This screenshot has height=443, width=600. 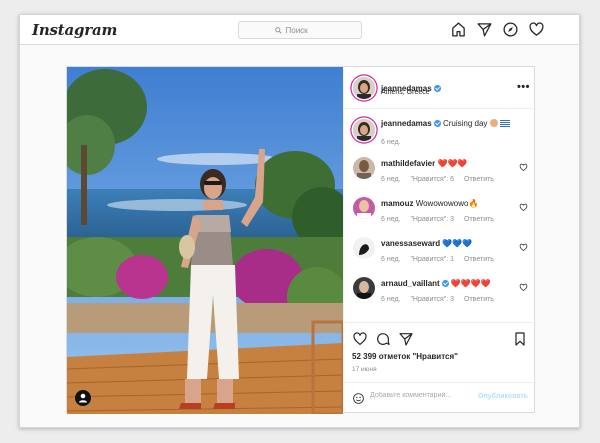 What do you see at coordinates (452, 163) in the screenshot?
I see `comment-text: ❤️❤️❤️` at bounding box center [452, 163].